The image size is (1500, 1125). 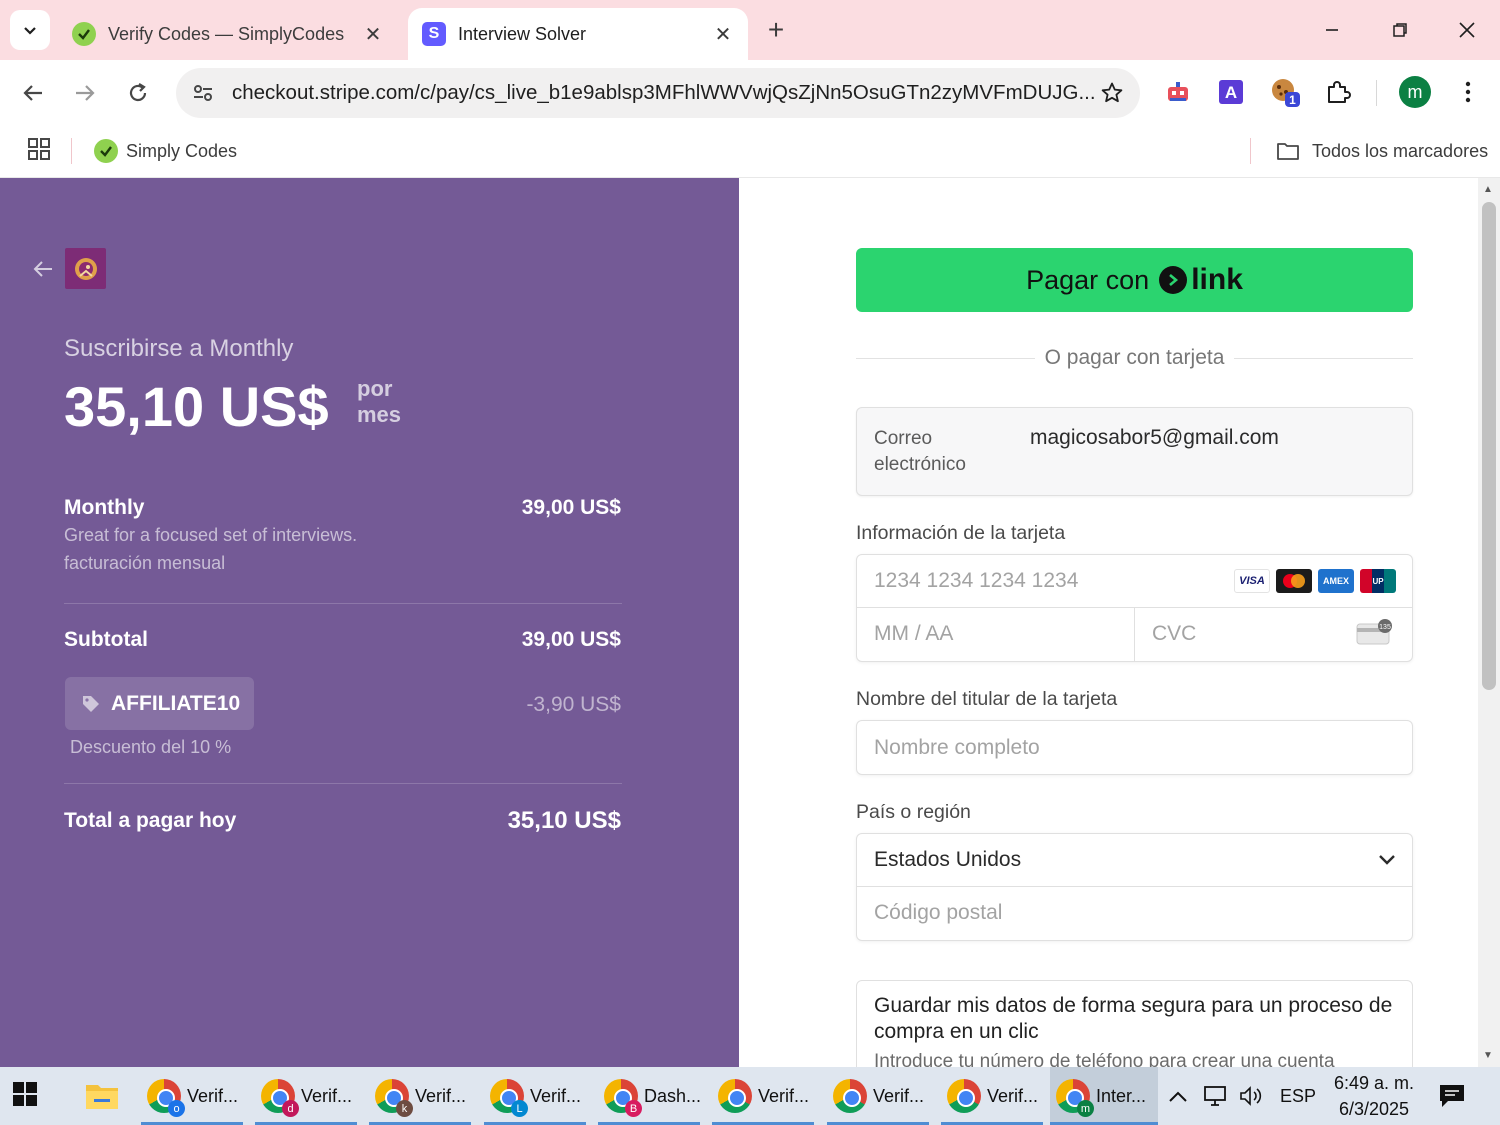 I want to click on cardholder-name-input: Nombre completo, so click(x=1134, y=747).